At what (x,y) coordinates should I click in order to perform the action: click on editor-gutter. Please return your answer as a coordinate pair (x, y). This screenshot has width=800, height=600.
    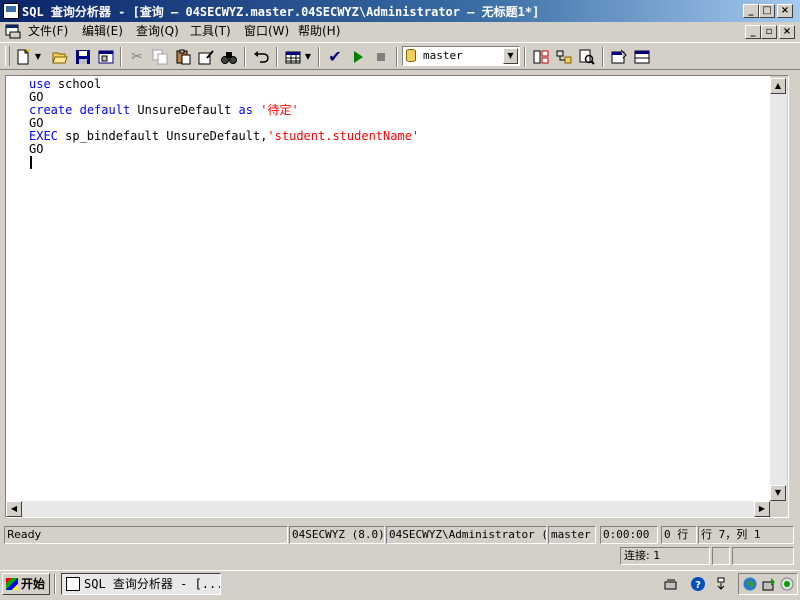
    Looking at the image, I should click on (17, 288).